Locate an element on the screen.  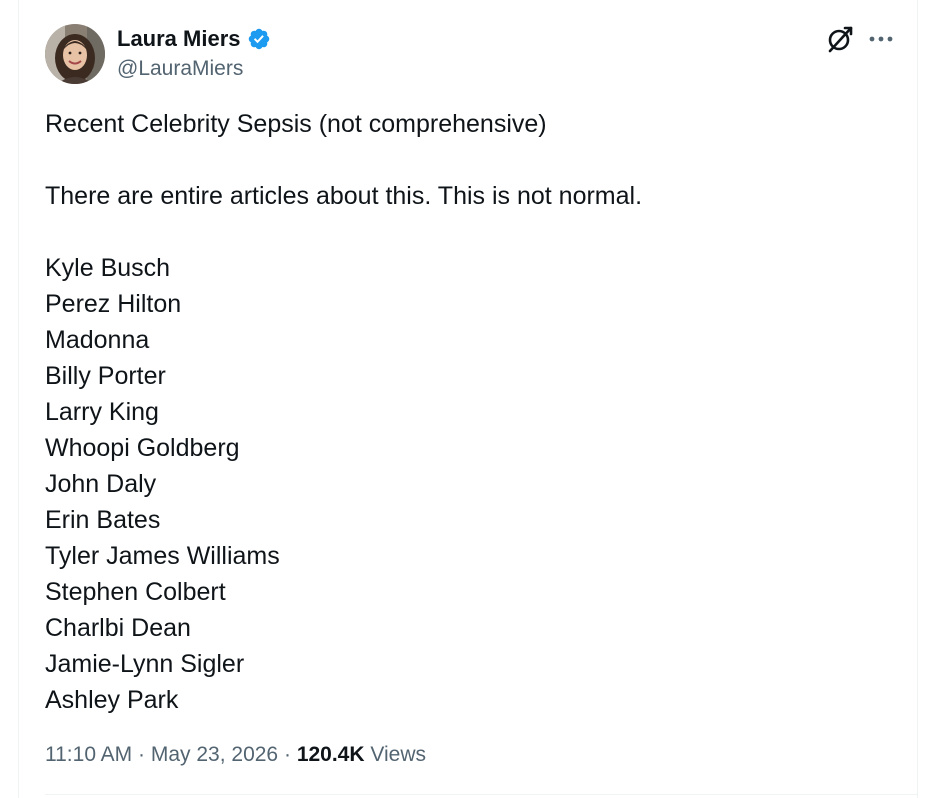
name-list-item: Larry King is located at coordinates (102, 412).